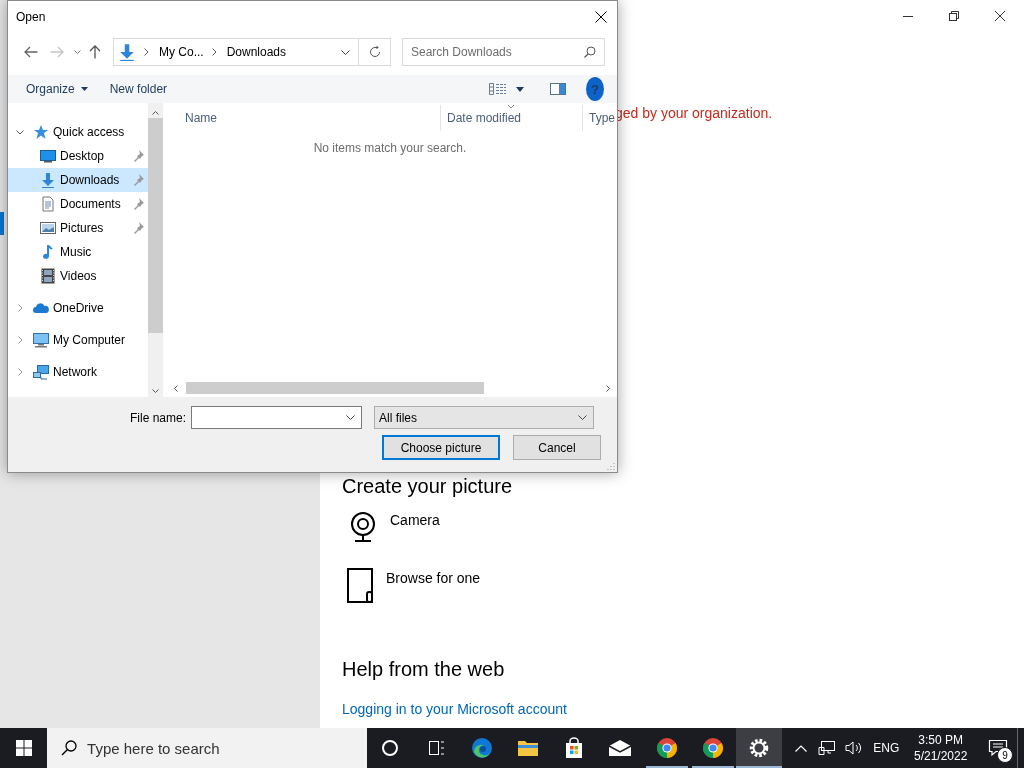 Image resolution: width=1024 pixels, height=768 pixels. I want to click on notification-badge: 9, so click(1004, 755).